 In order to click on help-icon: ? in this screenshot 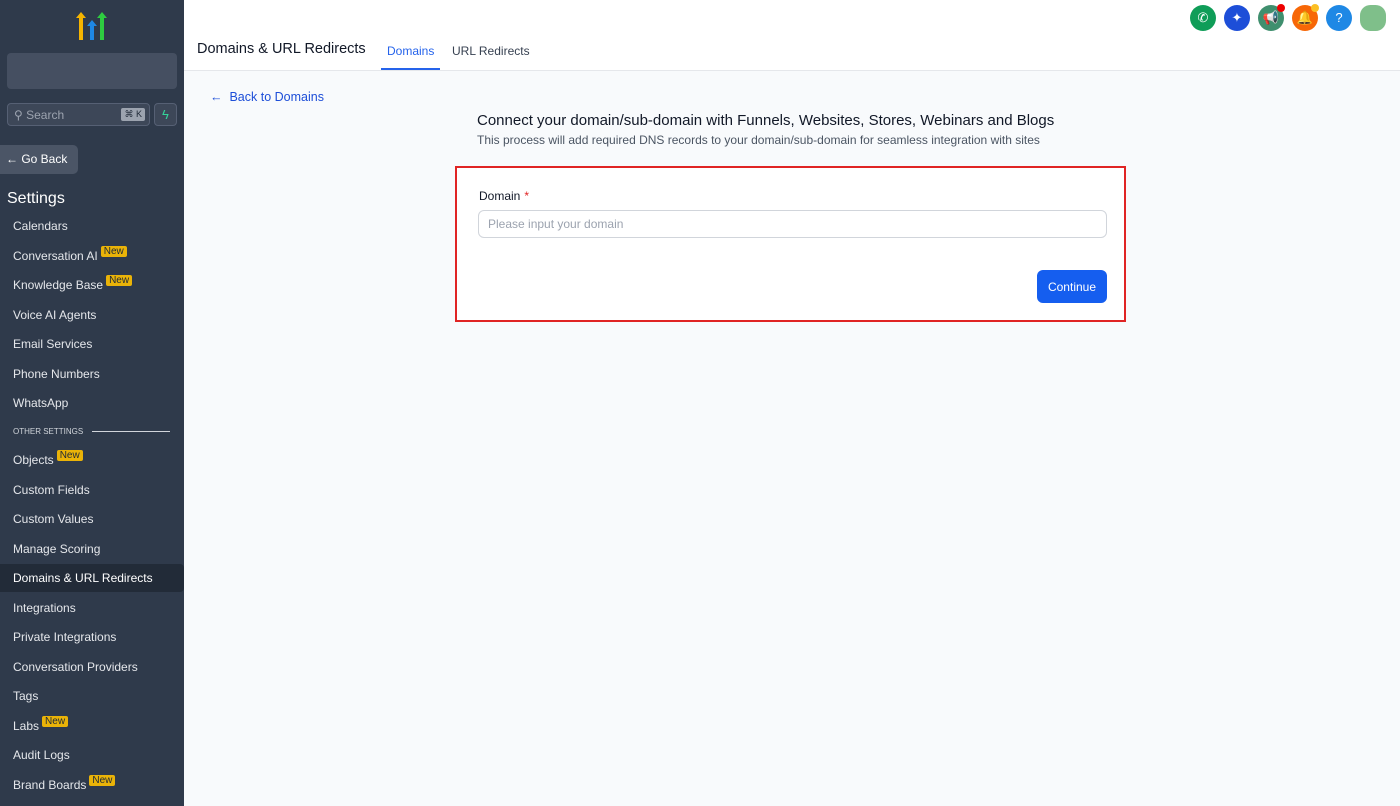, I will do `click(1339, 18)`.